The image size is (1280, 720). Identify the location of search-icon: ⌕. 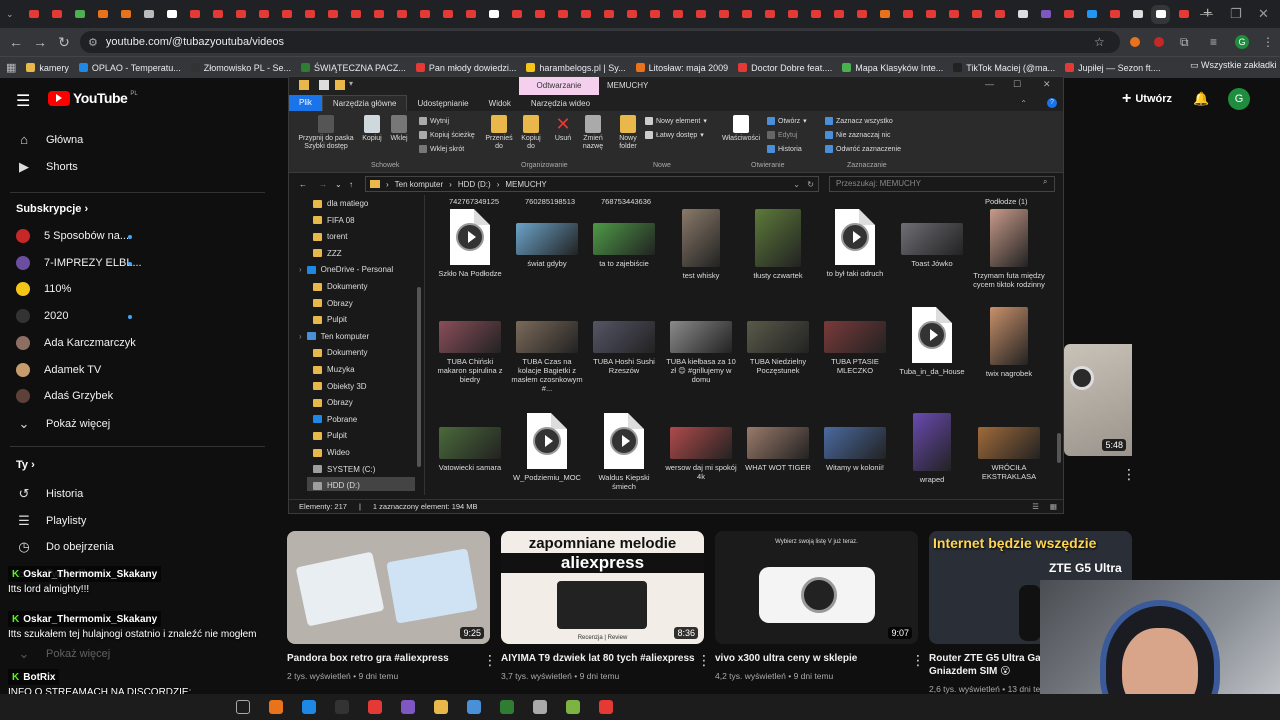
(1045, 182).